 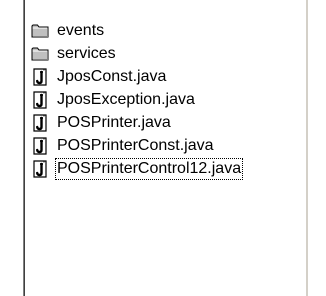 I want to click on list-item-jposexception: JposException.java, so click(x=136, y=99).